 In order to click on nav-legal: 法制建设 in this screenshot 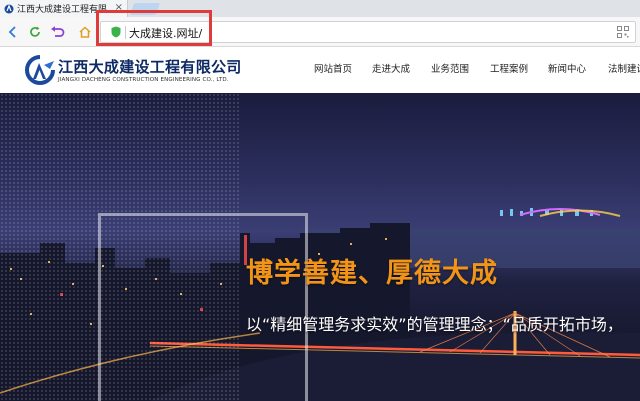, I will do `click(624, 68)`.